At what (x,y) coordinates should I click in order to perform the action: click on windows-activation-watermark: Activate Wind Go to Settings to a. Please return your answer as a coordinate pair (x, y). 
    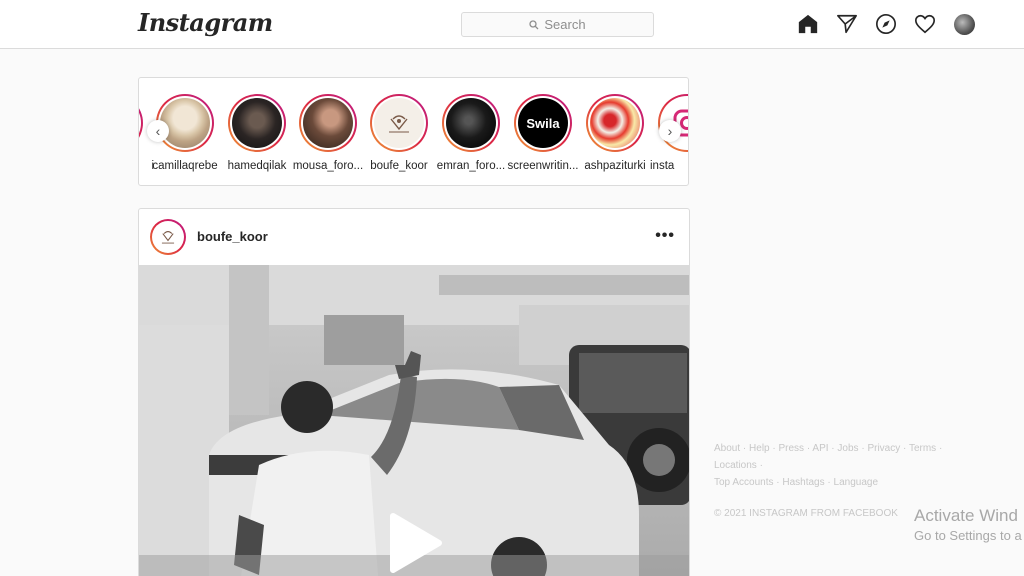
    Looking at the image, I should click on (968, 524).